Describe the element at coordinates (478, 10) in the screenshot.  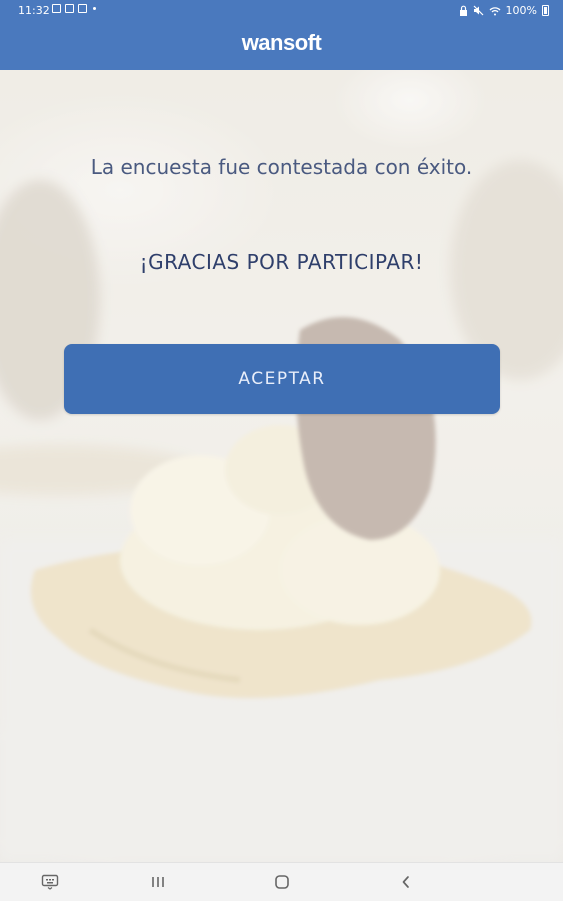
I see `mute-icon` at that location.